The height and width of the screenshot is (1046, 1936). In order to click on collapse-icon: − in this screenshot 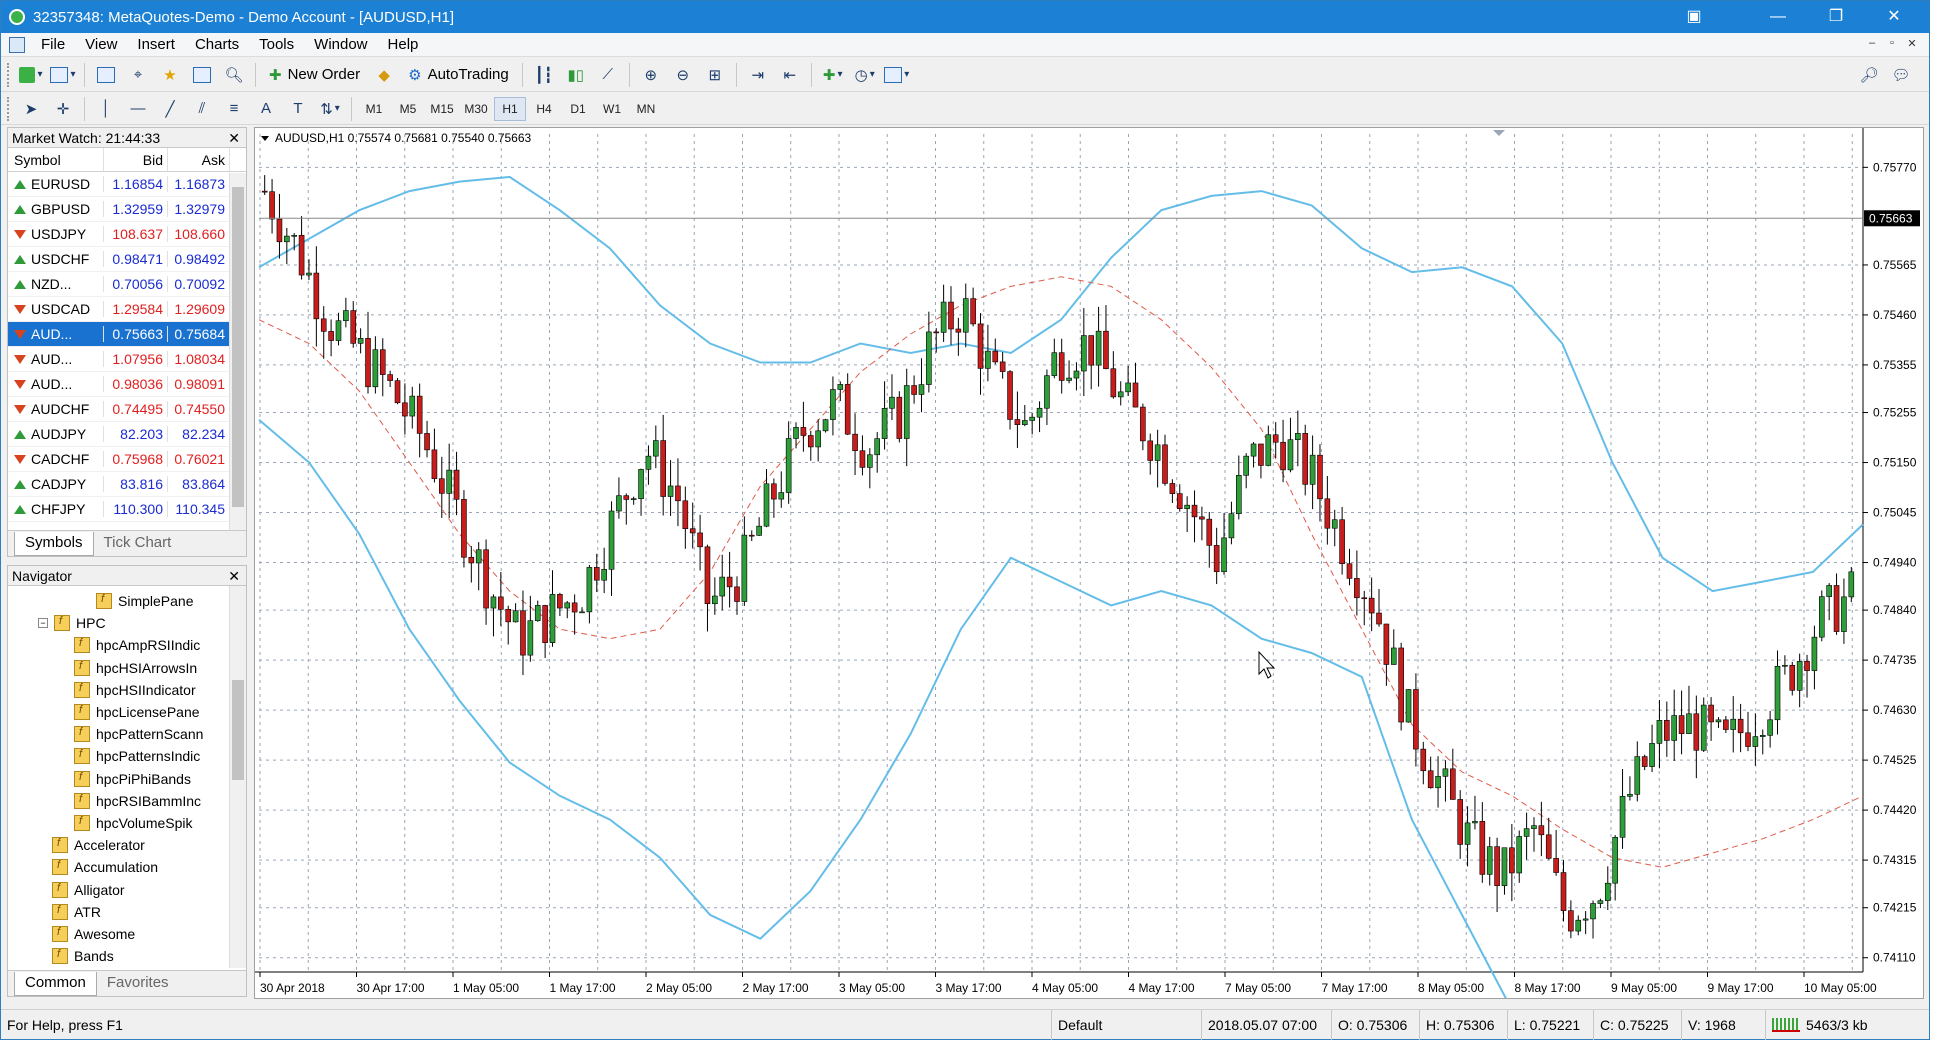, I will do `click(43, 623)`.